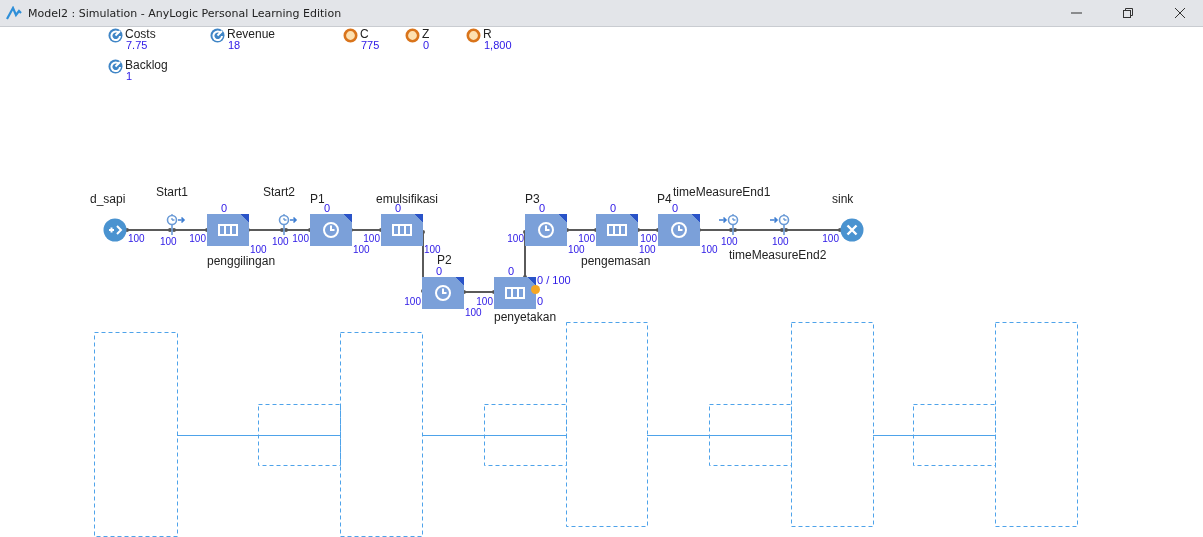 The width and height of the screenshot is (1203, 537). I want to click on block-label: timeMeasureEnd1, so click(722, 192).